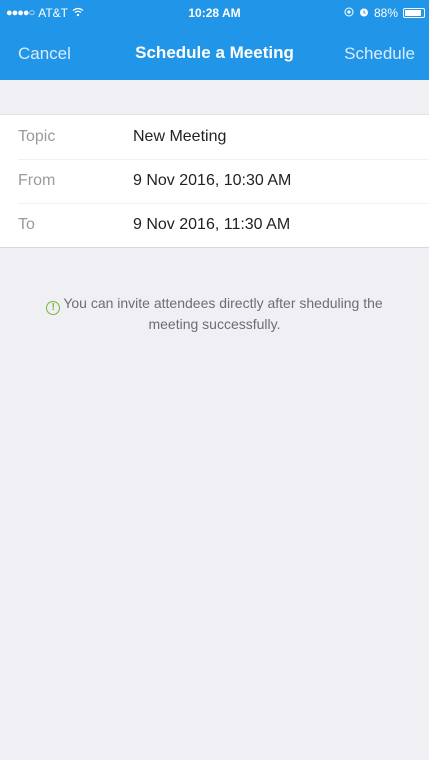 This screenshot has width=429, height=760. Describe the element at coordinates (214, 14) in the screenshot. I see `status-bar: ●●●●○ AT&T 10:28 AM 88%` at that location.